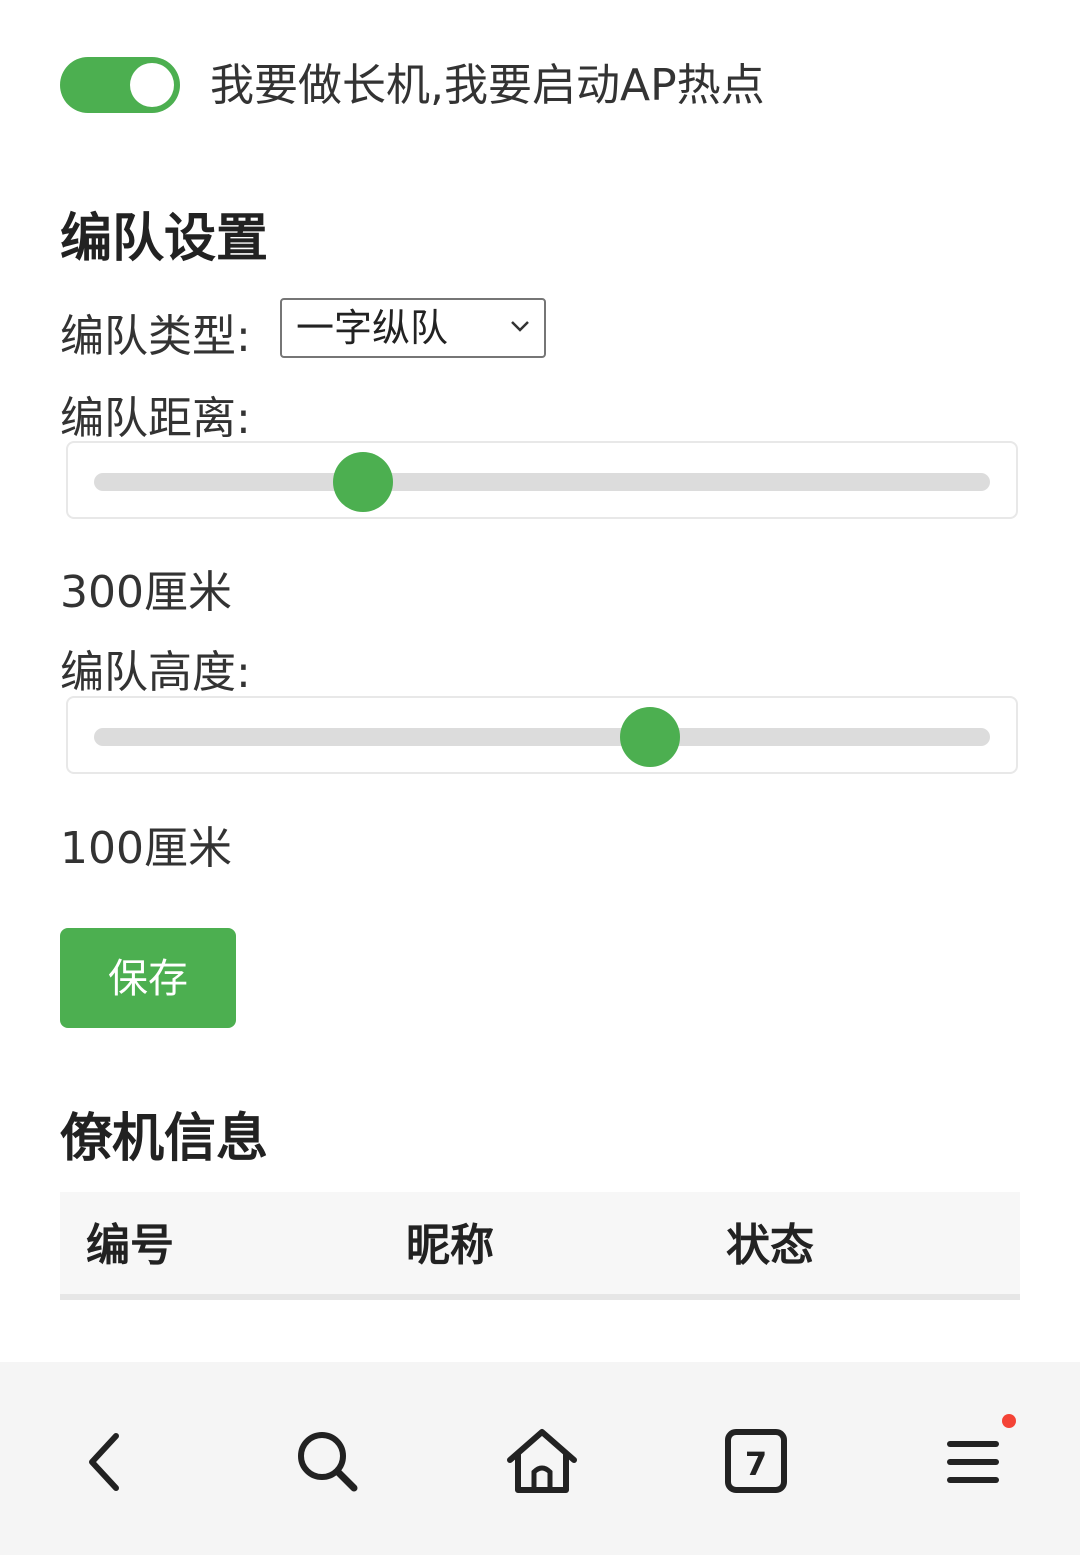 Image resolution: width=1080 pixels, height=1555 pixels. What do you see at coordinates (146, 592) in the screenshot?
I see `formation-distance-value: 300厘米` at bounding box center [146, 592].